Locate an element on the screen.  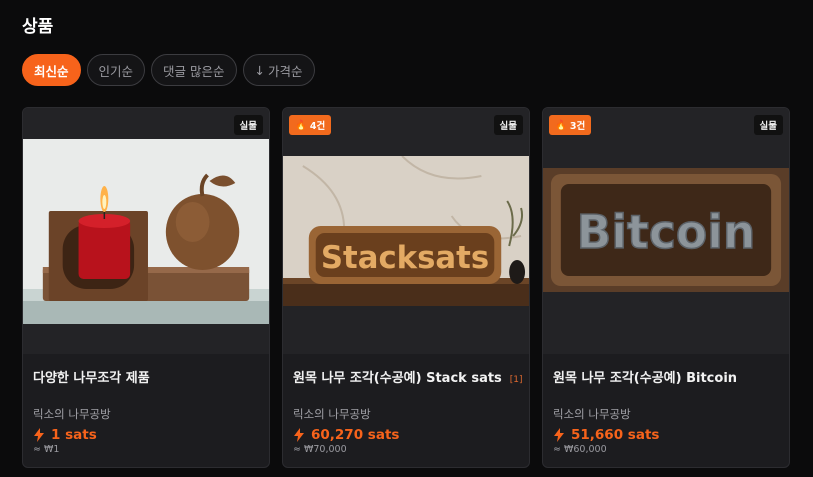
sort-latest-chip: 최신순 is located at coordinates (51, 70).